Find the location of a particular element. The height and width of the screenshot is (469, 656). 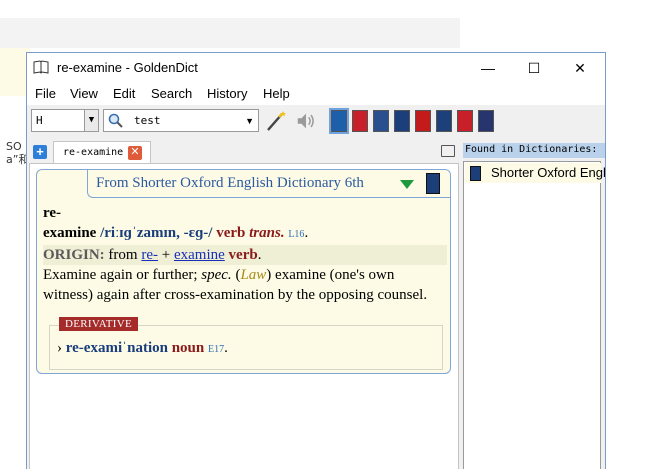

close-button: ✕ is located at coordinates (580, 68).